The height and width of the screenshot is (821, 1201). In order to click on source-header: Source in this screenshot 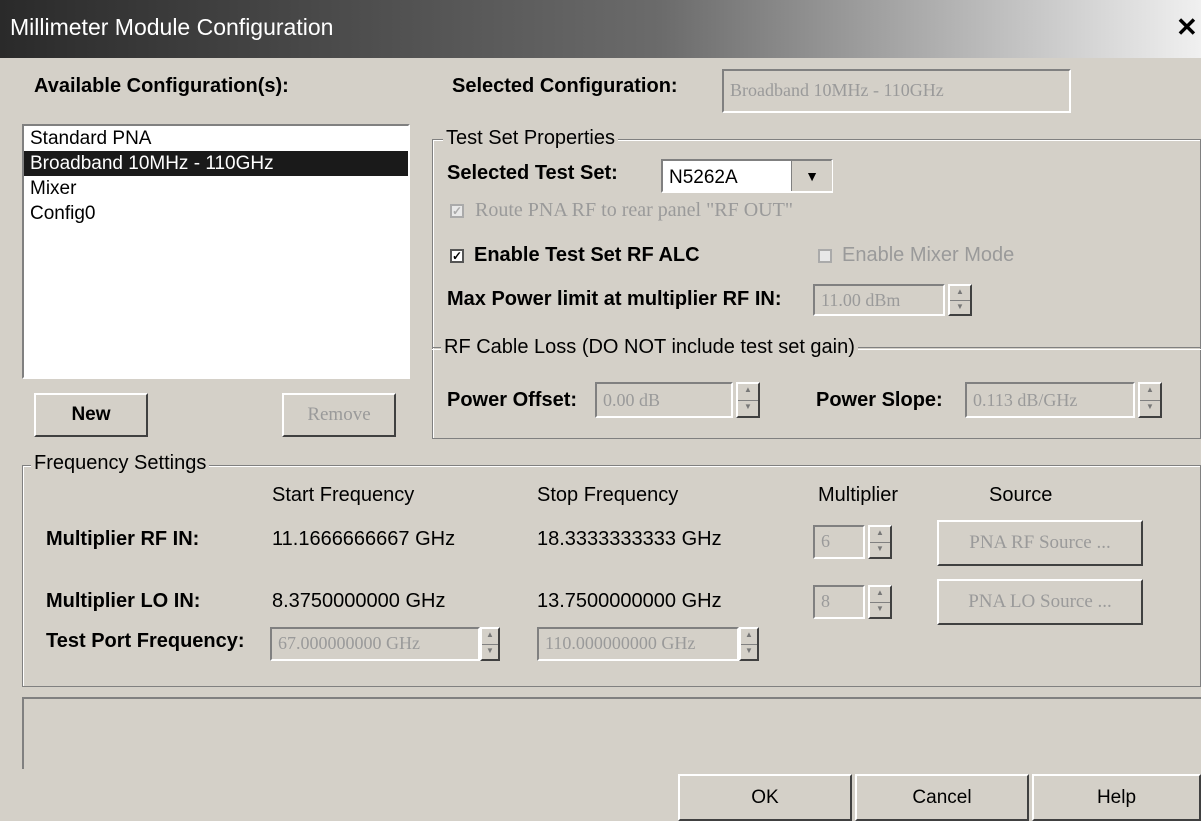, I will do `click(1021, 495)`.